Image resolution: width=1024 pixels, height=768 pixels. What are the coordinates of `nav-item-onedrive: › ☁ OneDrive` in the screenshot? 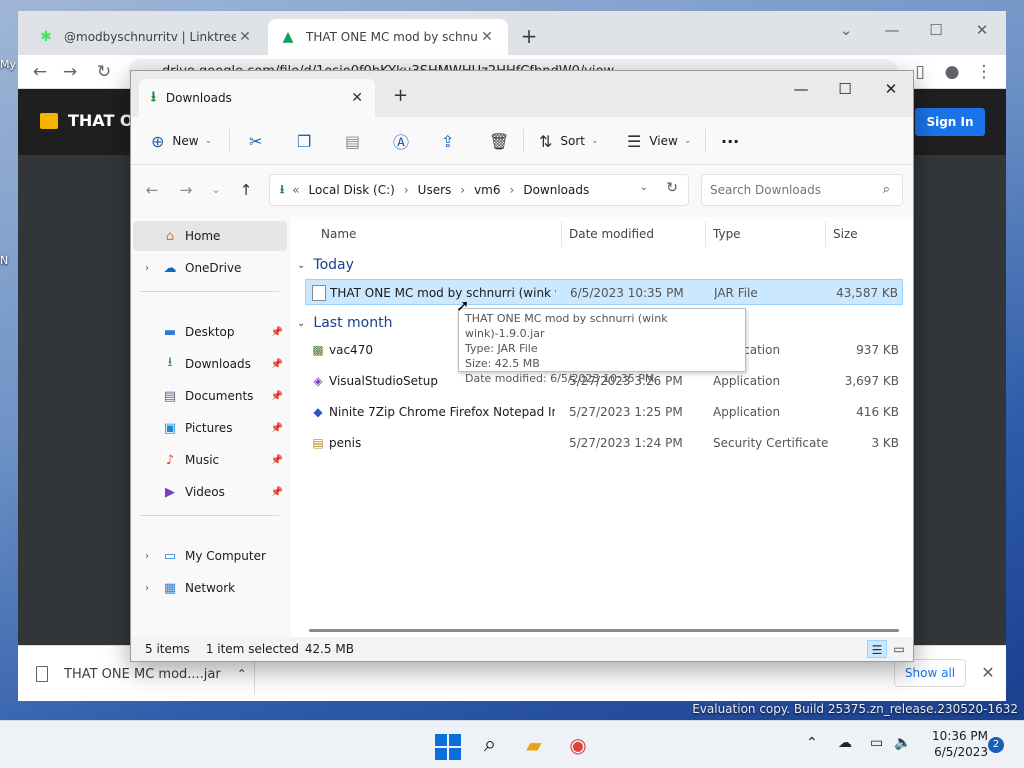 It's located at (210, 268).